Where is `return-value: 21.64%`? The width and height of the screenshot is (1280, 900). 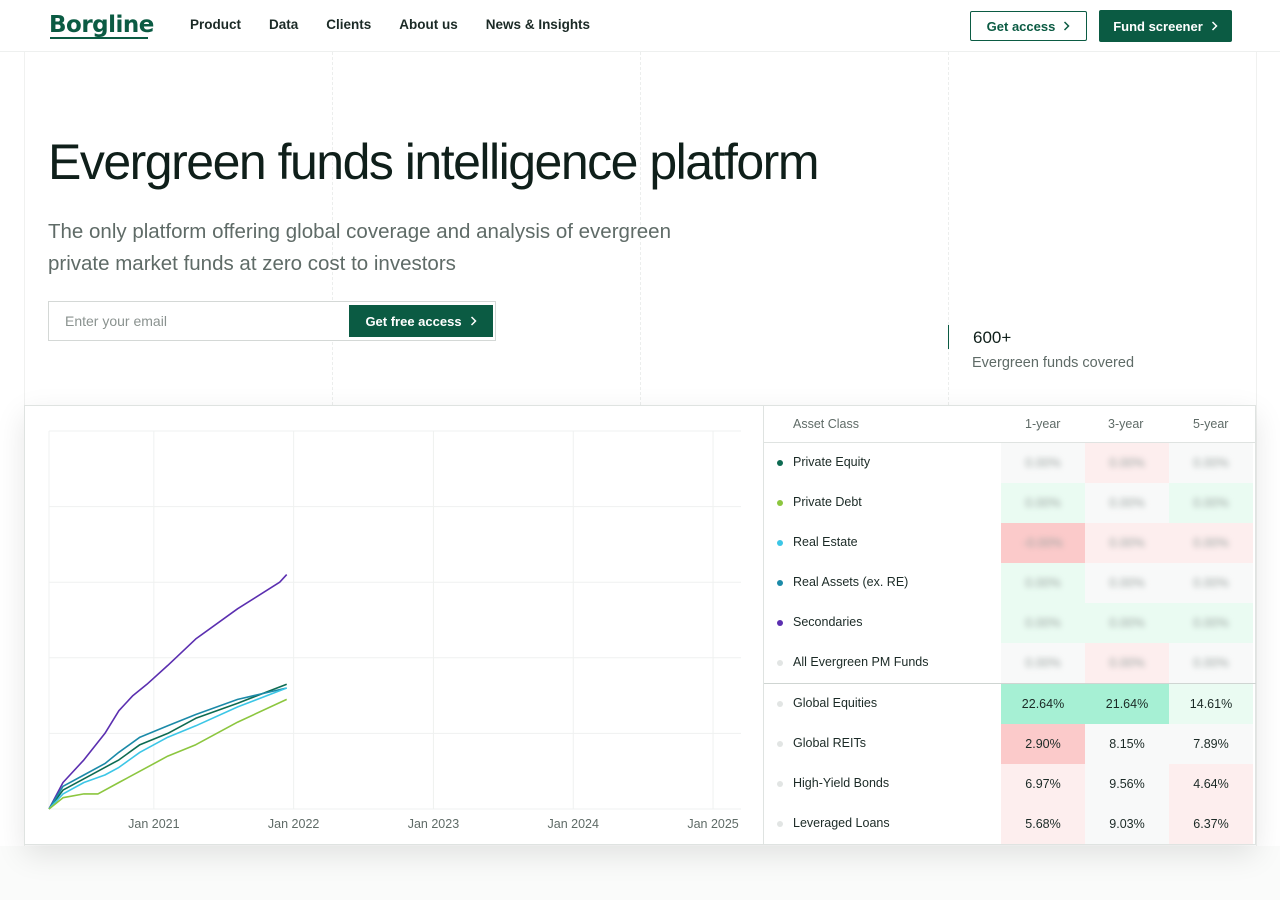 return-value: 21.64% is located at coordinates (1127, 704).